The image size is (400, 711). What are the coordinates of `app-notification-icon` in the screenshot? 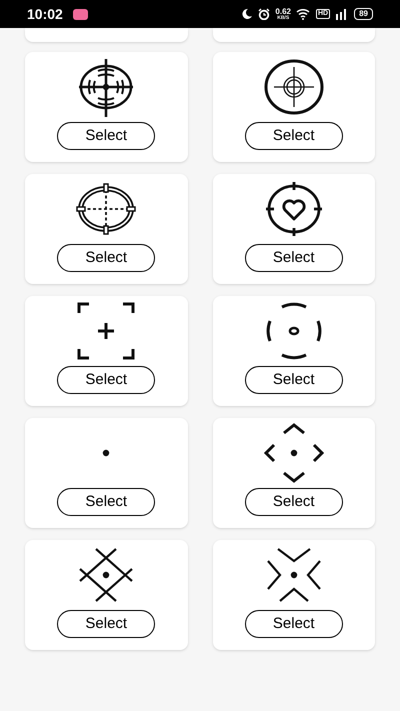 It's located at (80, 14).